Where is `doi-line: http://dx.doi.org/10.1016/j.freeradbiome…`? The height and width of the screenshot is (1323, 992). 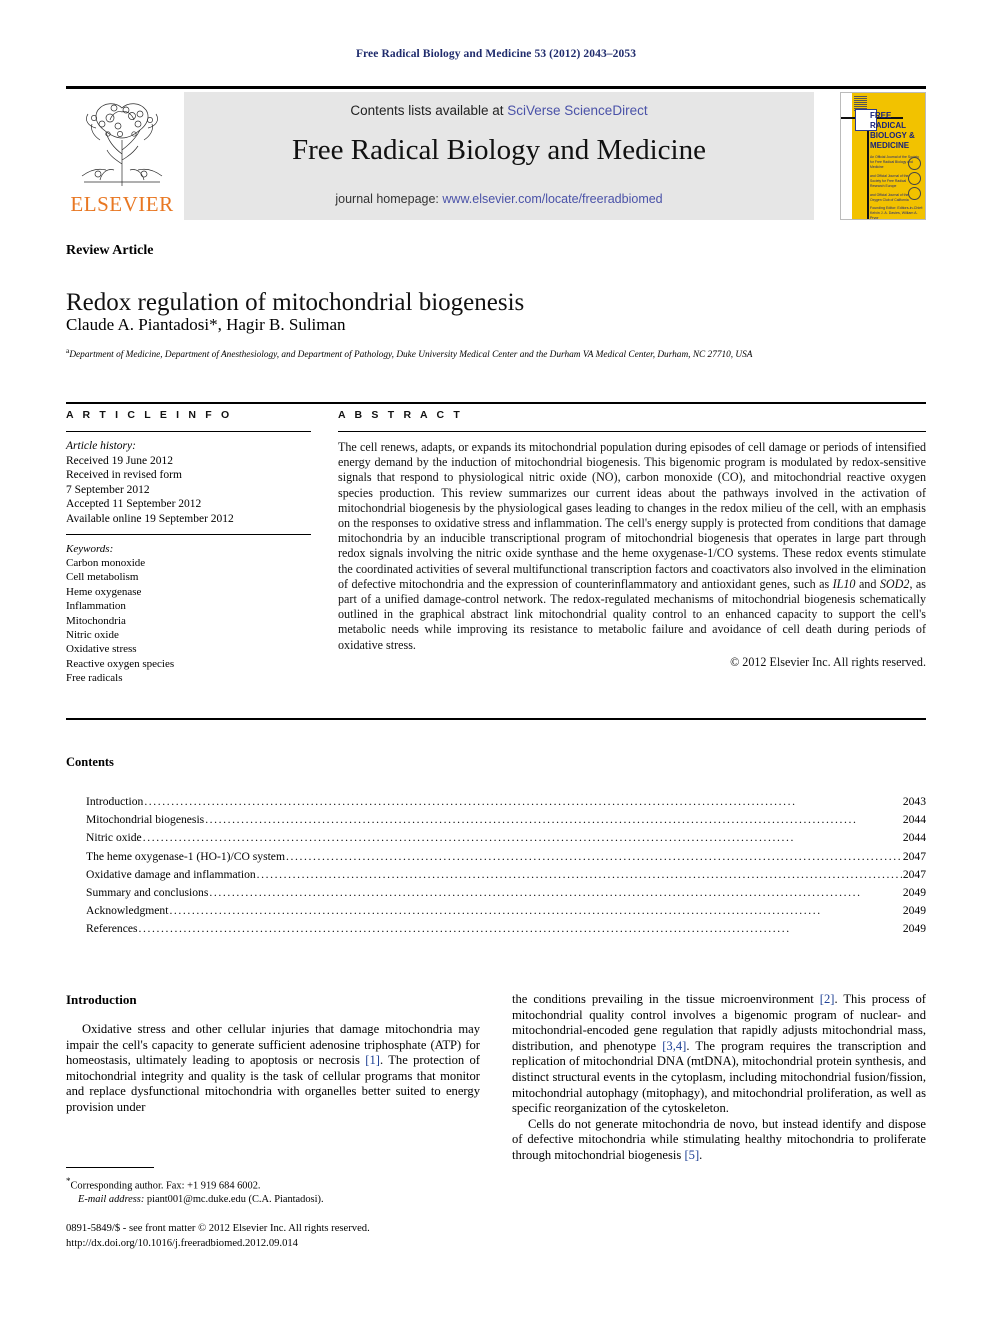 doi-line: http://dx.doi.org/10.1016/j.freeradbiome… is located at coordinates (316, 1244).